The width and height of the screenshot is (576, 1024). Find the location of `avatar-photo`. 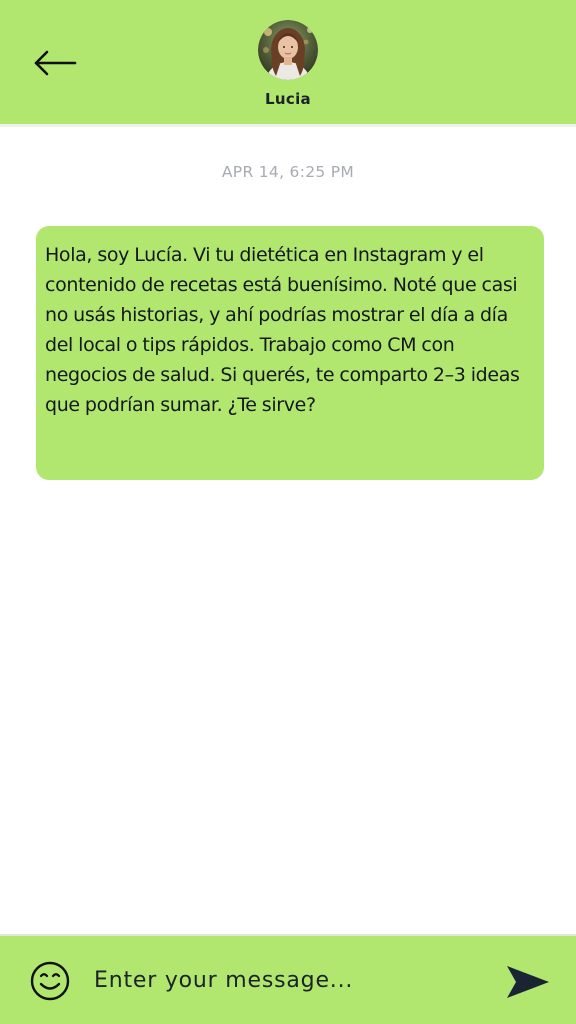

avatar-photo is located at coordinates (288, 50).